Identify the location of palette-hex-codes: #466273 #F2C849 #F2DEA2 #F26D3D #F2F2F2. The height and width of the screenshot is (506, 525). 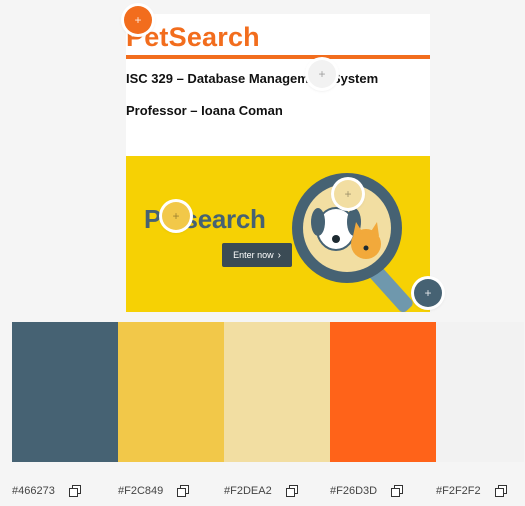
(262, 493).